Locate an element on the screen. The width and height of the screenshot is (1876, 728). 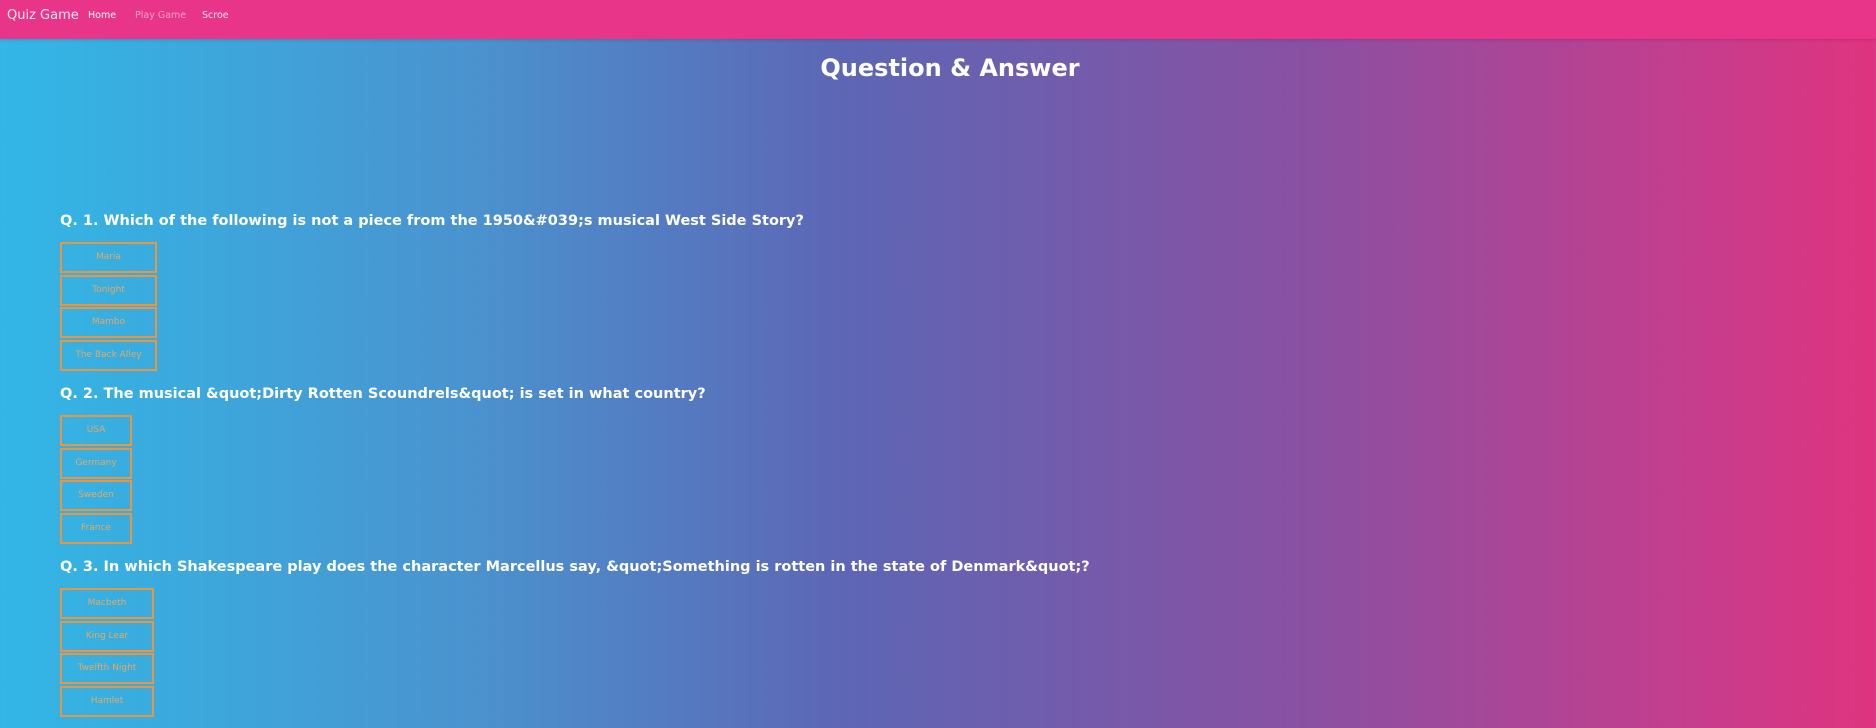
answer-option-button: Germany is located at coordinates (96, 463).